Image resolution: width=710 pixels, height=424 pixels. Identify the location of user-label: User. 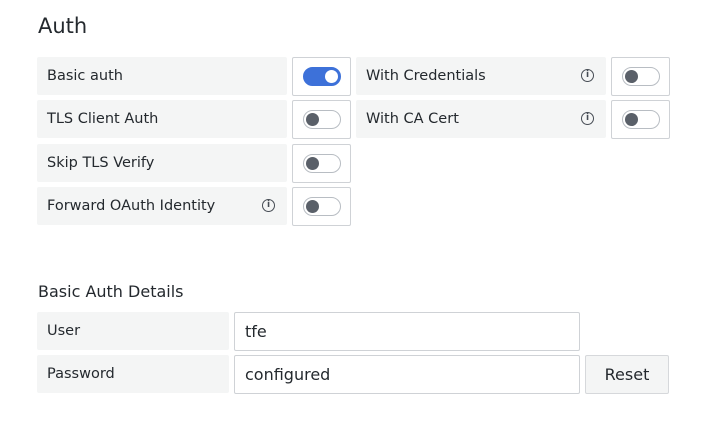
(133, 331).